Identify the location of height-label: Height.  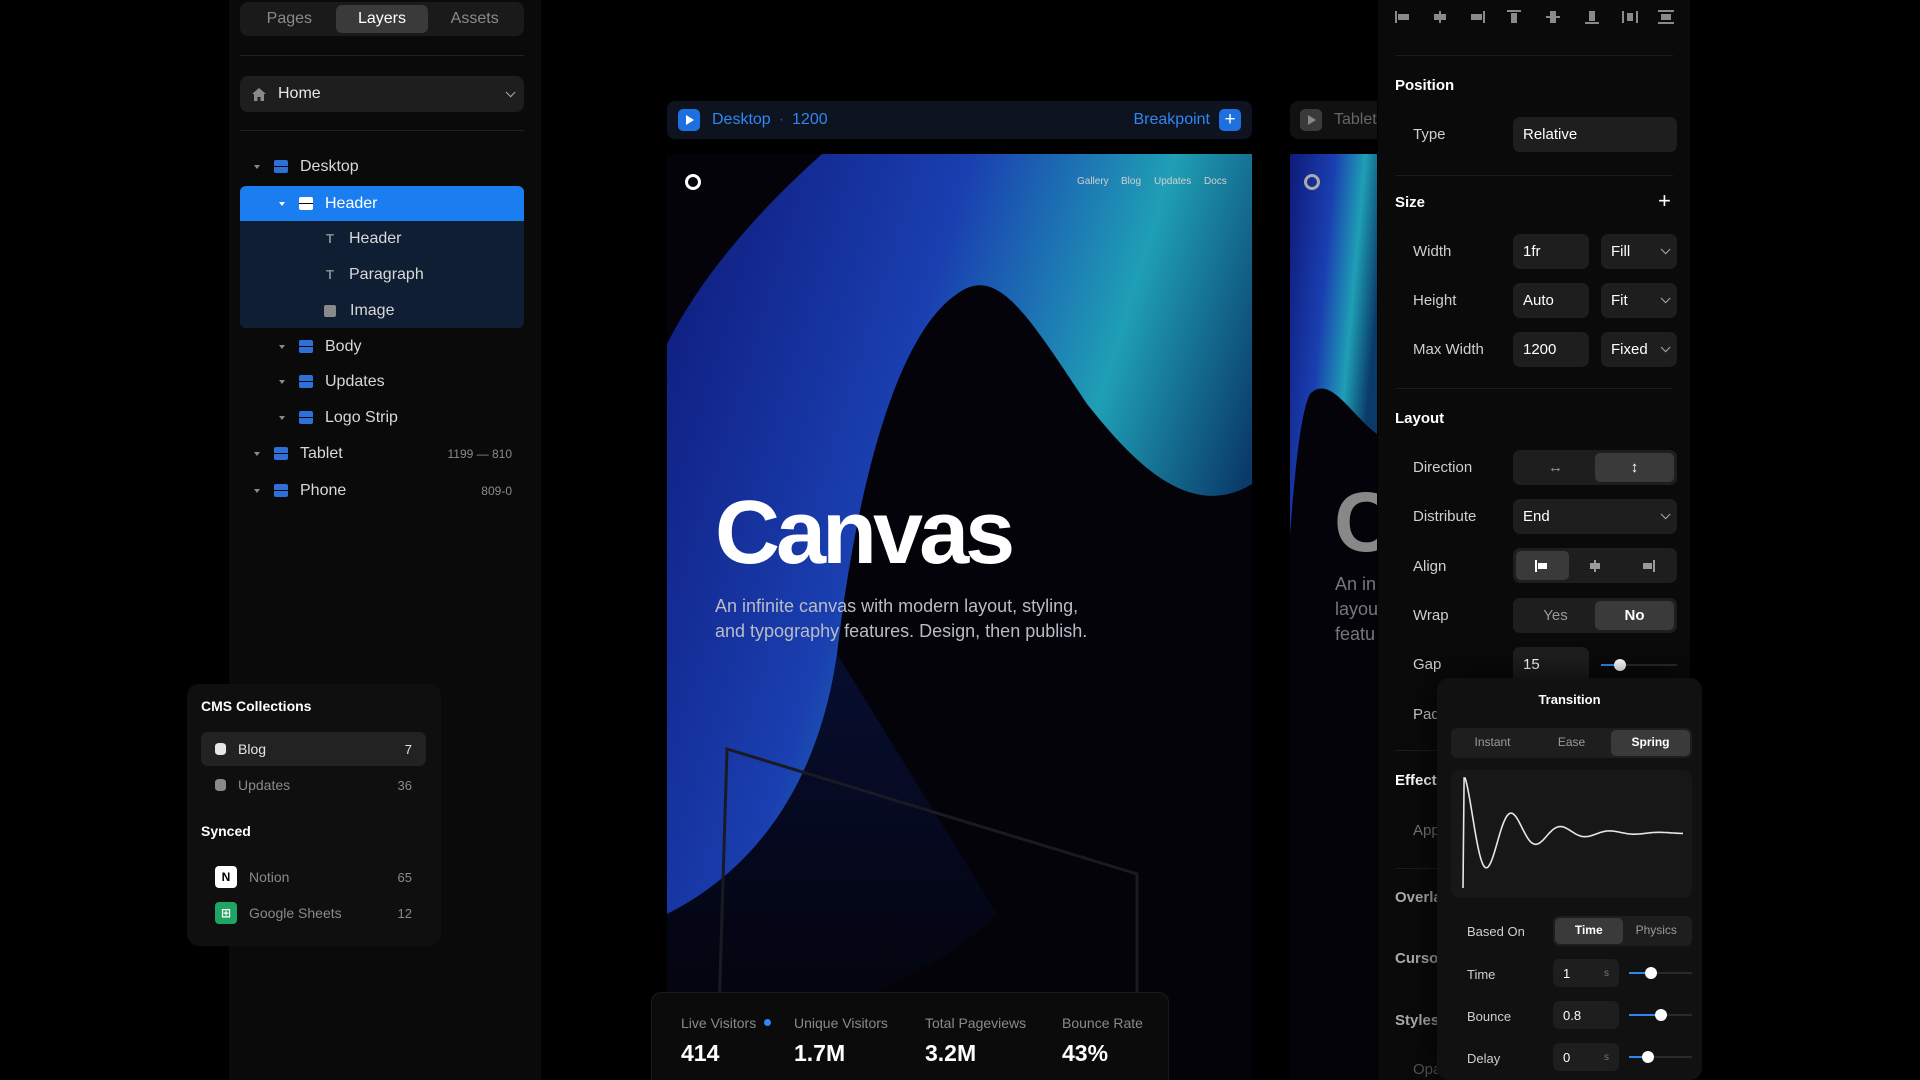
(1435, 300).